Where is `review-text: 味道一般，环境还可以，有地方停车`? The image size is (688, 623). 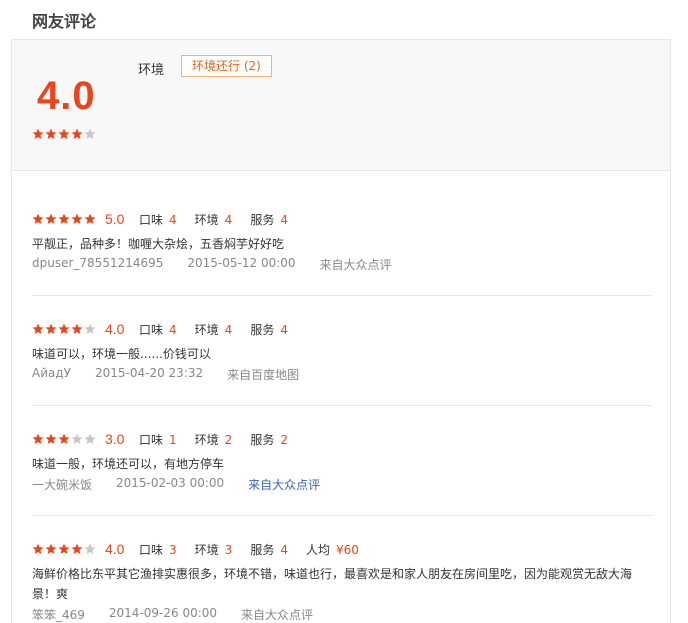
review-text: 味道一般，环境还可以，有地方停车 is located at coordinates (128, 464).